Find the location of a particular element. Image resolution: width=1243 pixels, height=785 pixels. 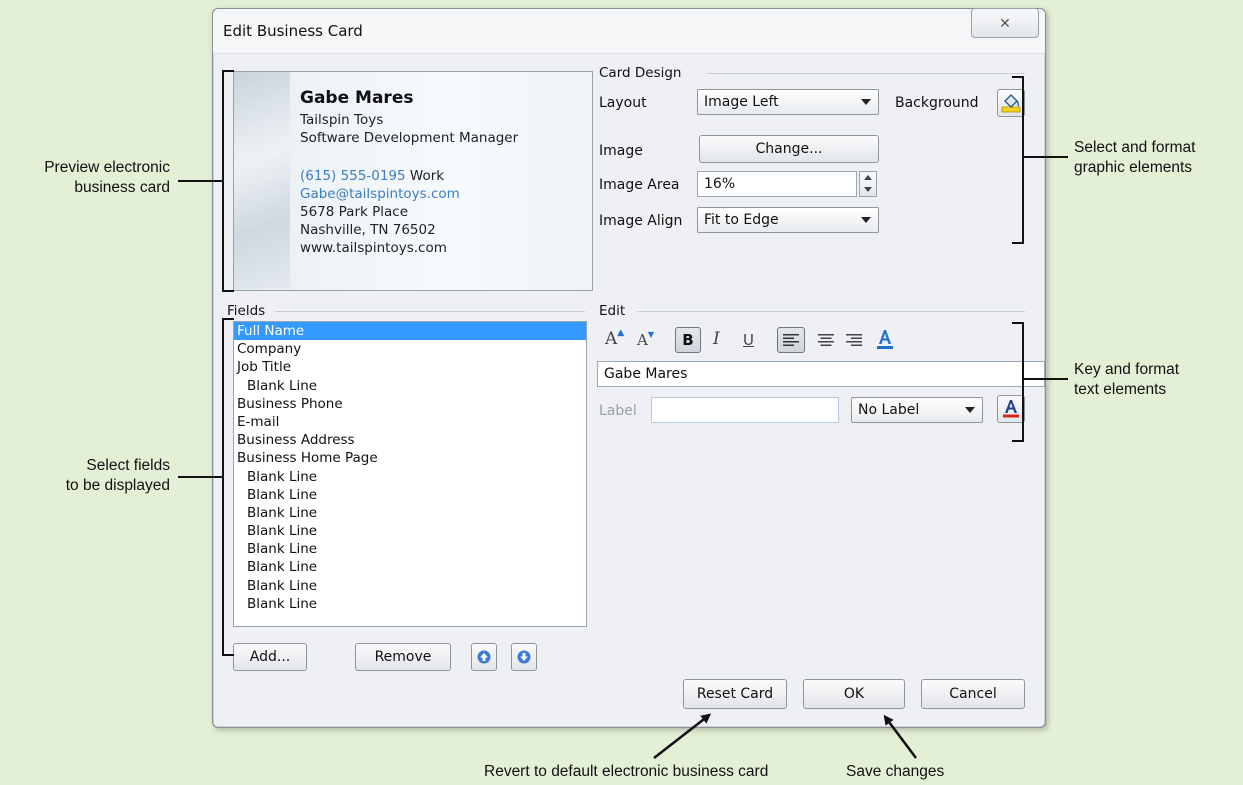

save-arrow is located at coordinates (900, 736).